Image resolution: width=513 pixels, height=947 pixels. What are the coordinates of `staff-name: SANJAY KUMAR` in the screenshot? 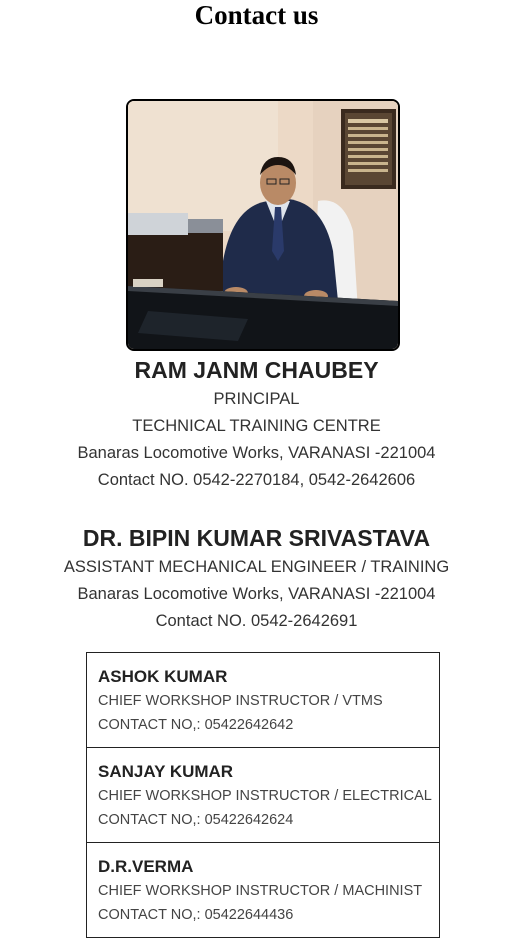 It's located at (166, 771).